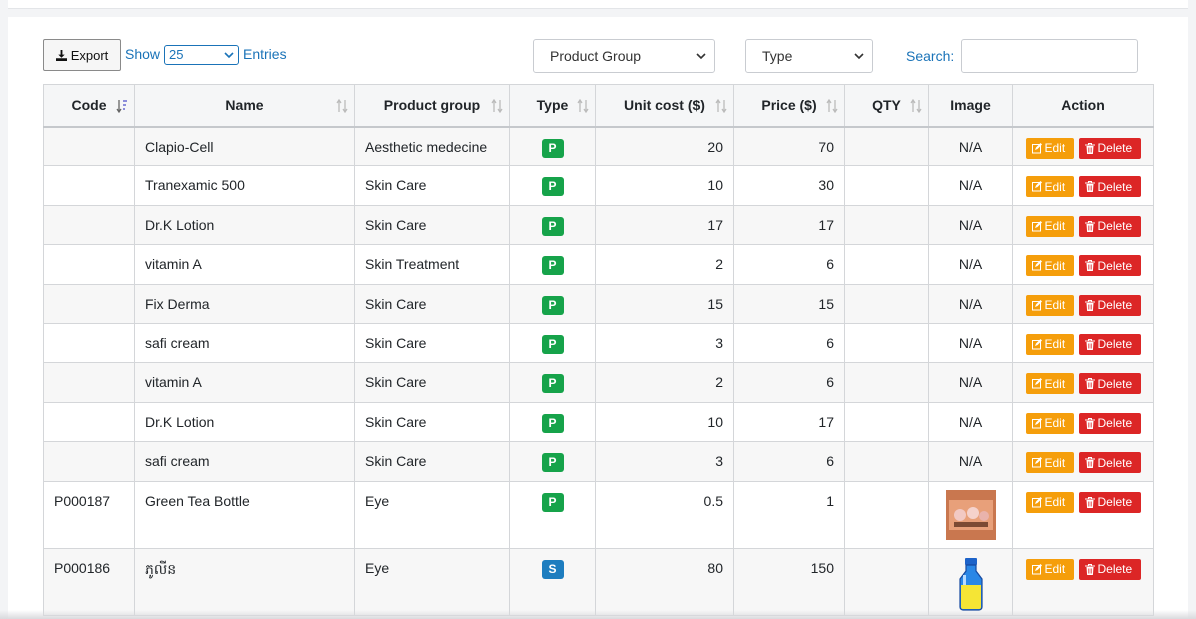  I want to click on col-header-image: Image, so click(970, 106).